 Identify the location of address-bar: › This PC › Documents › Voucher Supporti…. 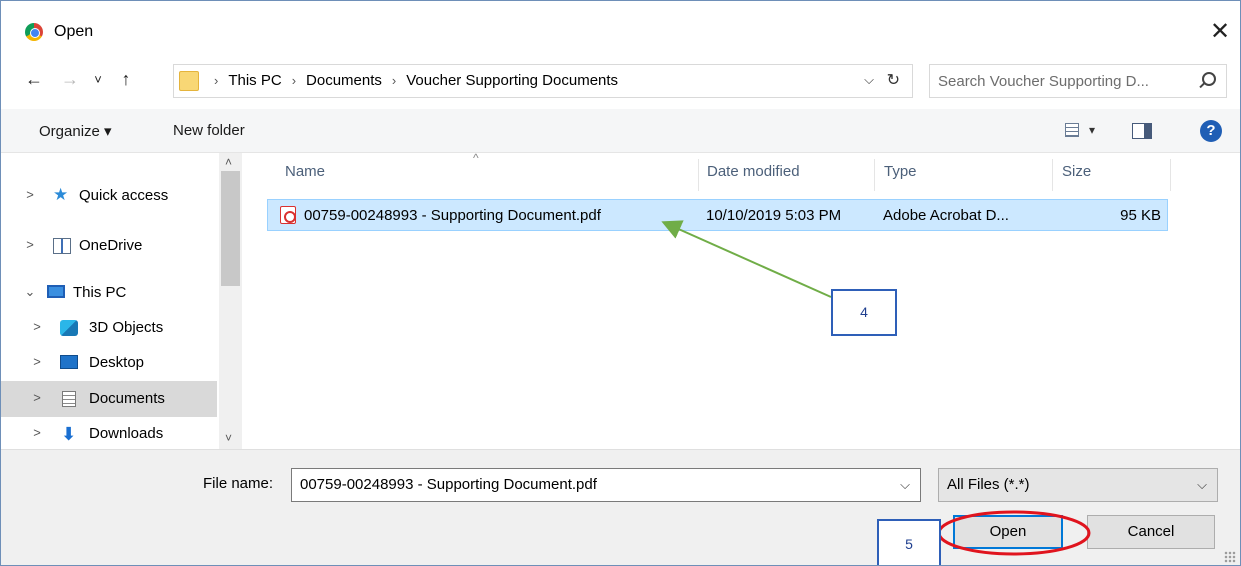
(543, 81).